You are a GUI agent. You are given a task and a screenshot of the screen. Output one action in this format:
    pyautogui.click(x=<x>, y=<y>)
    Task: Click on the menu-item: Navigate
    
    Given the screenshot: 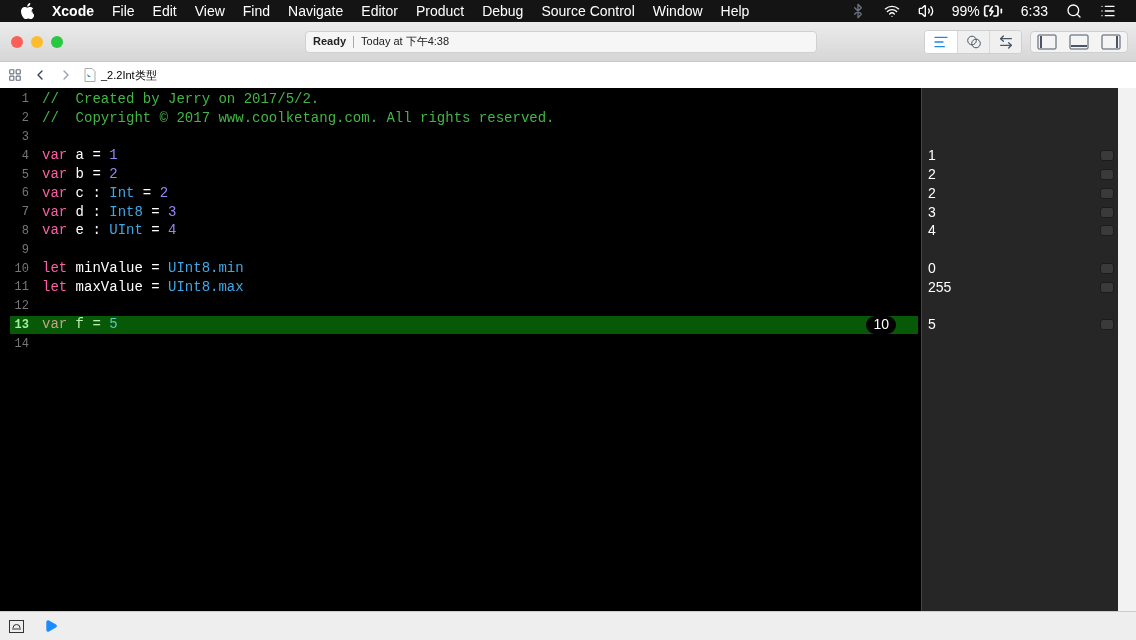 What is the action you would take?
    pyautogui.click(x=316, y=11)
    